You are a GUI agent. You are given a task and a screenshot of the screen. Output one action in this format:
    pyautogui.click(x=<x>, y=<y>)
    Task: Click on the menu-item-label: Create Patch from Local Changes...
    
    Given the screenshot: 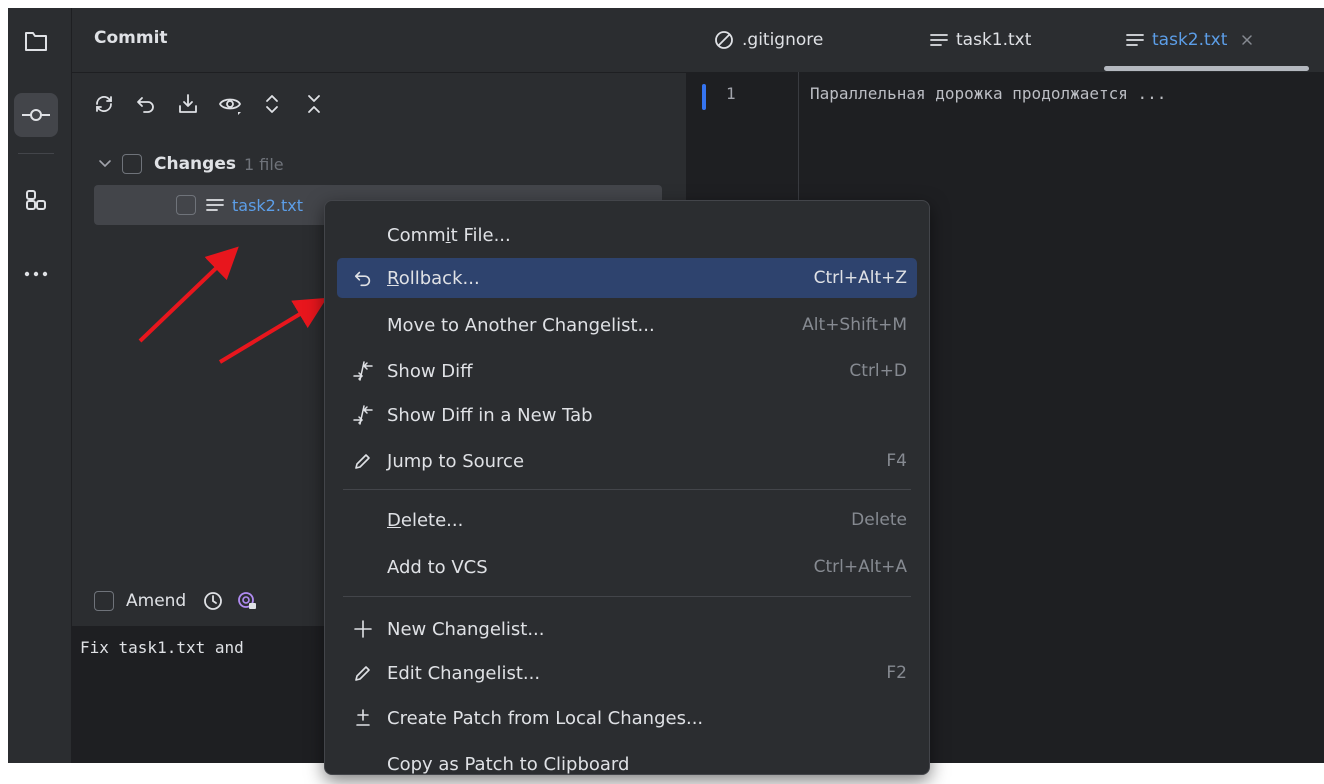 What is the action you would take?
    pyautogui.click(x=545, y=718)
    